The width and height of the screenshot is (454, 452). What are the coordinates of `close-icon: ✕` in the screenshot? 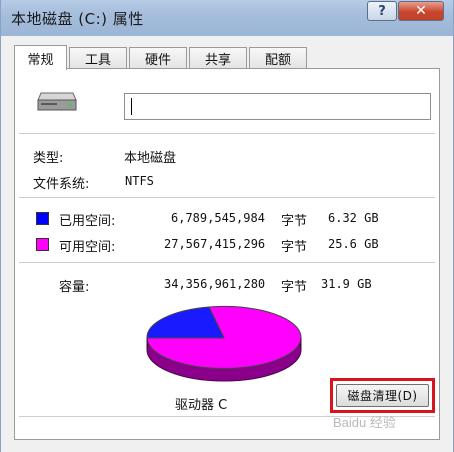 It's located at (421, 11).